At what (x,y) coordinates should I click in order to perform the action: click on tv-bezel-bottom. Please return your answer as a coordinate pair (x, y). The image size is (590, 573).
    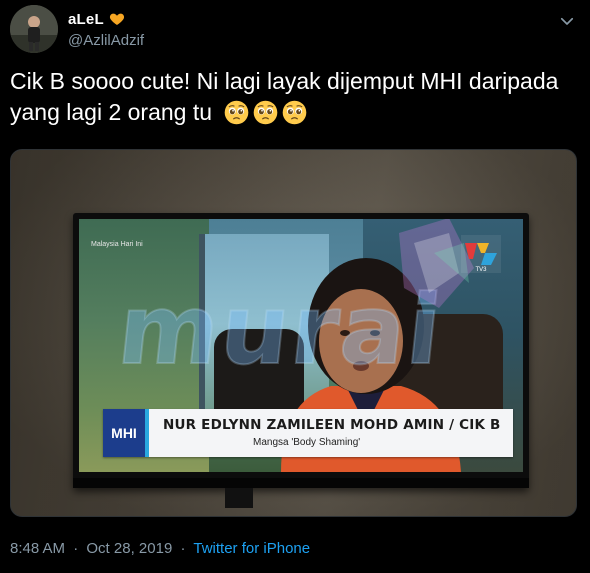
    Looking at the image, I should click on (301, 483).